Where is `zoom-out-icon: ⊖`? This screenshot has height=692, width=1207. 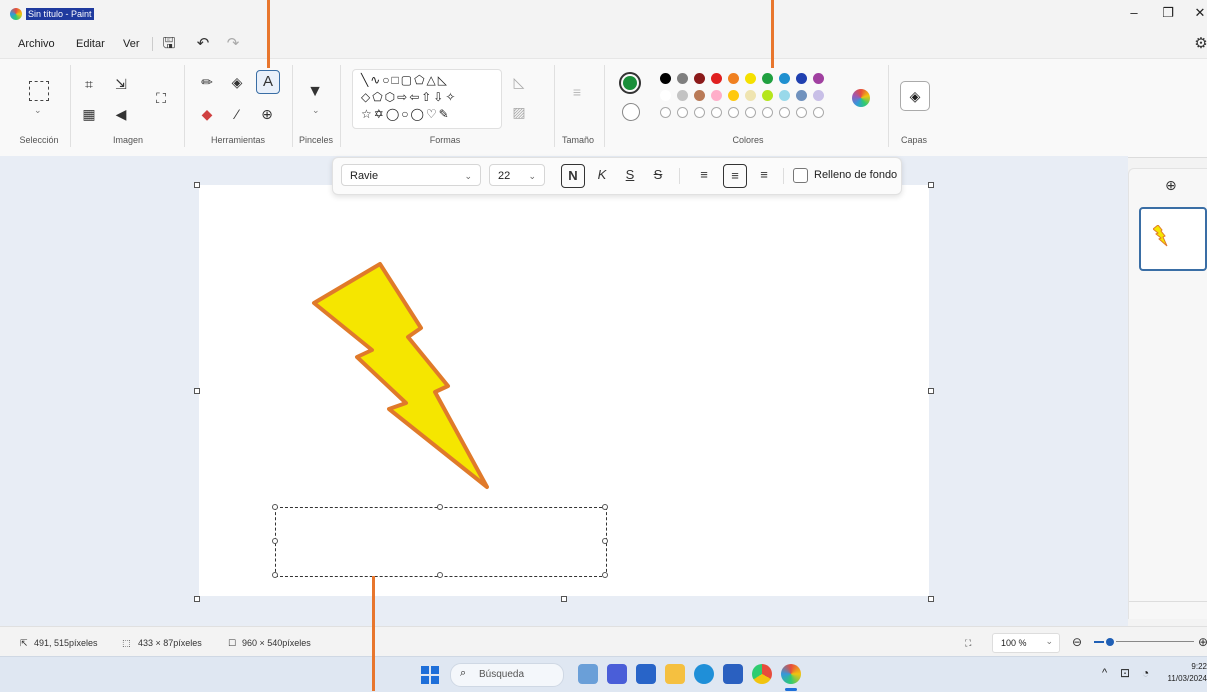 zoom-out-icon: ⊖ is located at coordinates (1077, 642).